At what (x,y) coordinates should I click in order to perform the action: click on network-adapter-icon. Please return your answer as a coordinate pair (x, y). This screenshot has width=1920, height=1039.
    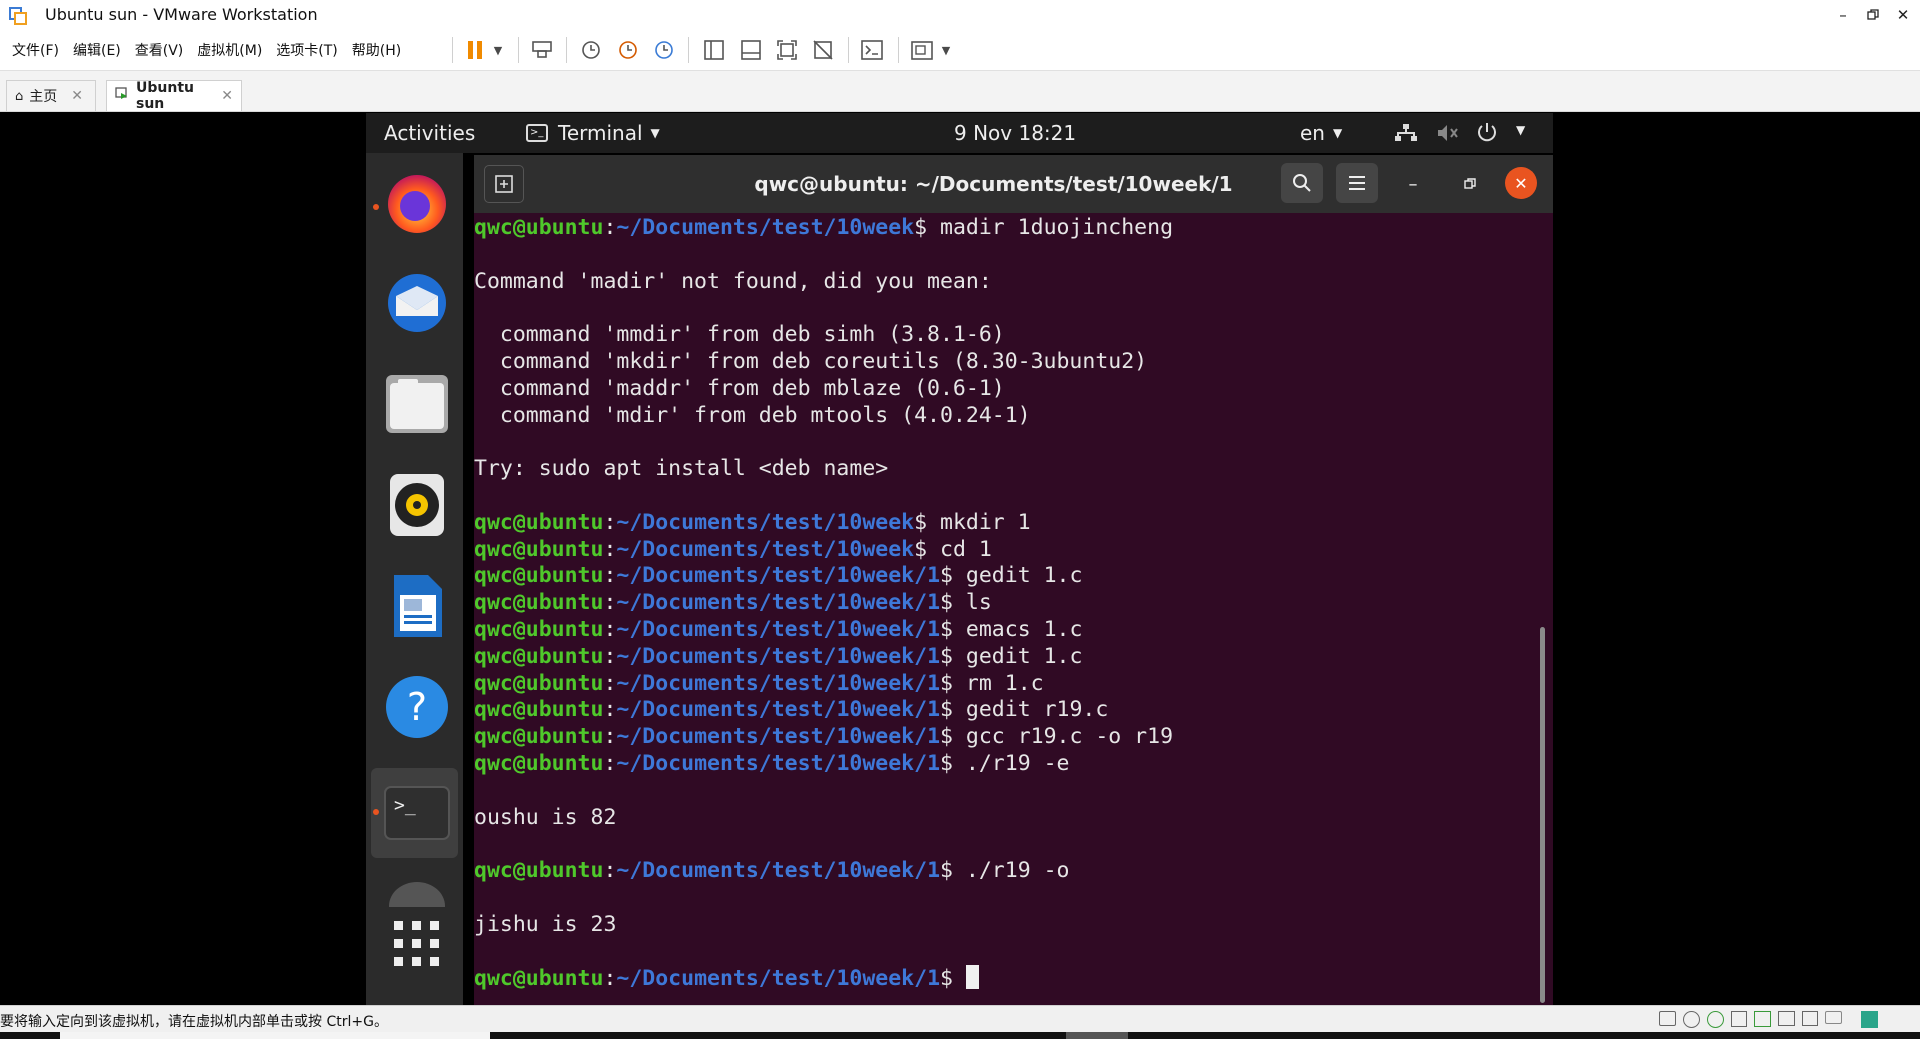
    Looking at the image, I should click on (1762, 1019).